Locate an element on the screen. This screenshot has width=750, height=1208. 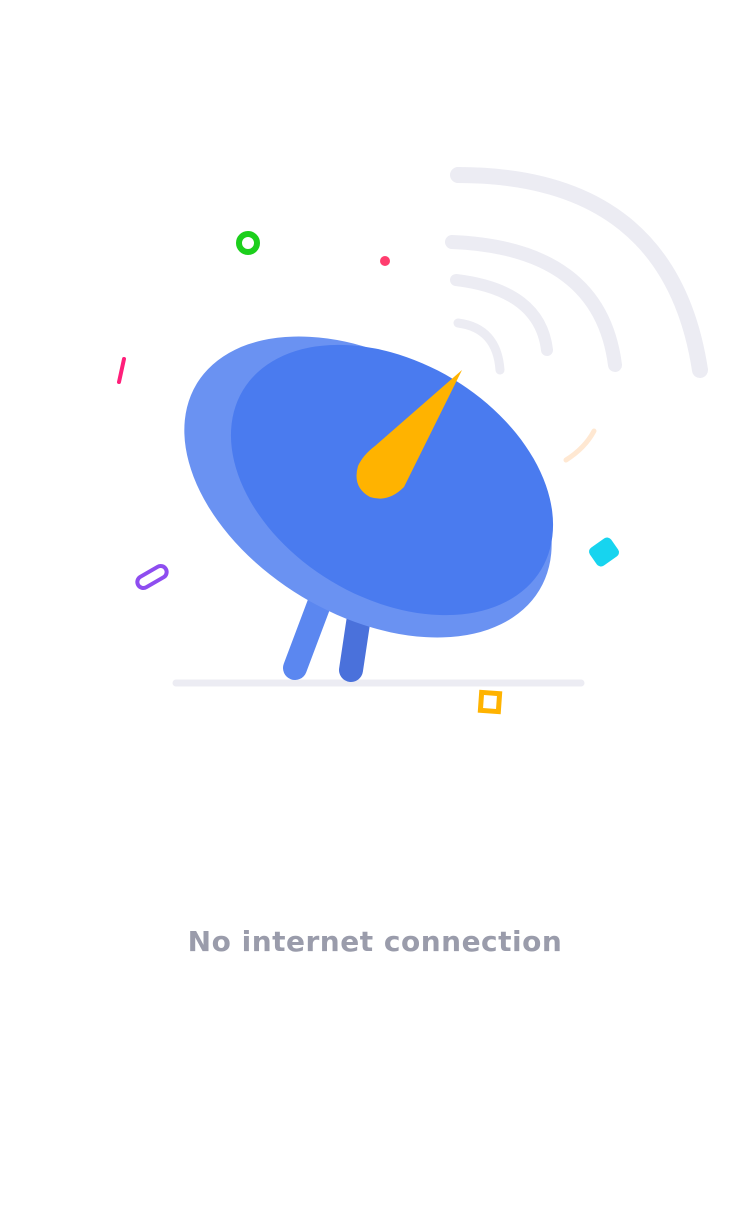
signal-wave-medium is located at coordinates (501, 315).